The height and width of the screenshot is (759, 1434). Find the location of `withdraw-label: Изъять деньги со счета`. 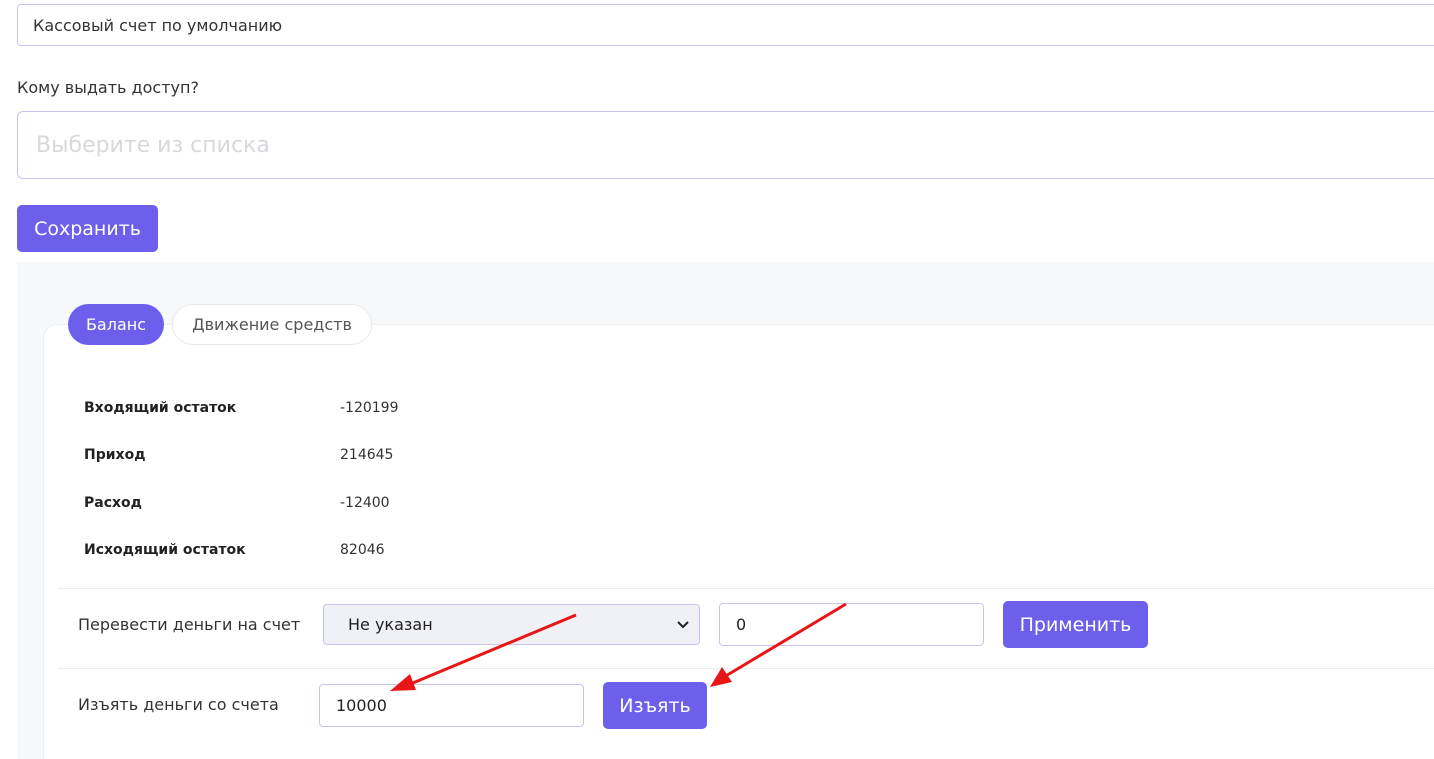

withdraw-label: Изъять деньги со счета is located at coordinates (178, 704).